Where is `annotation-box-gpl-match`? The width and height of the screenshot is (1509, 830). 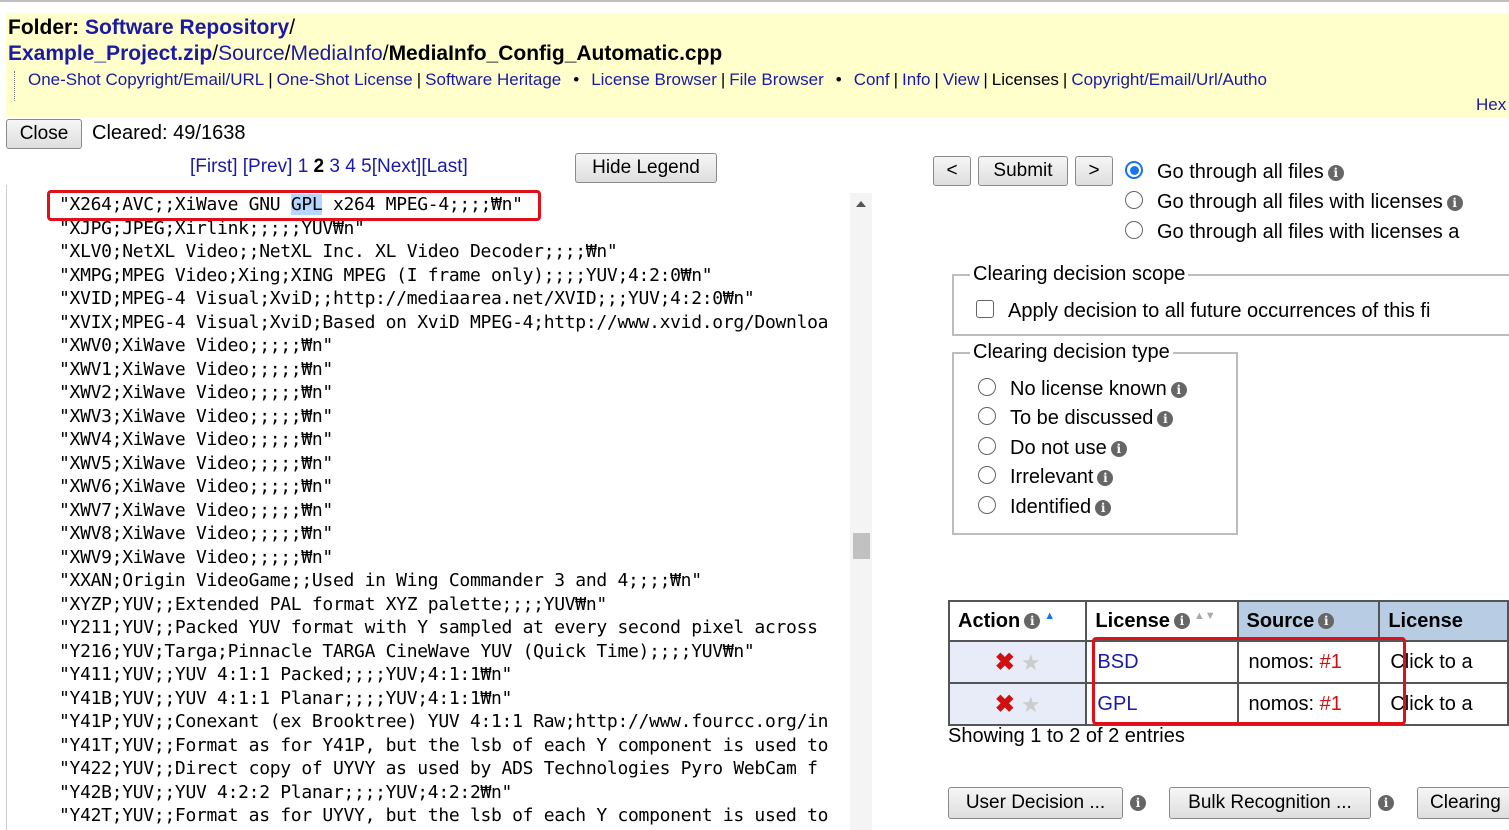
annotation-box-gpl-match is located at coordinates (294, 205).